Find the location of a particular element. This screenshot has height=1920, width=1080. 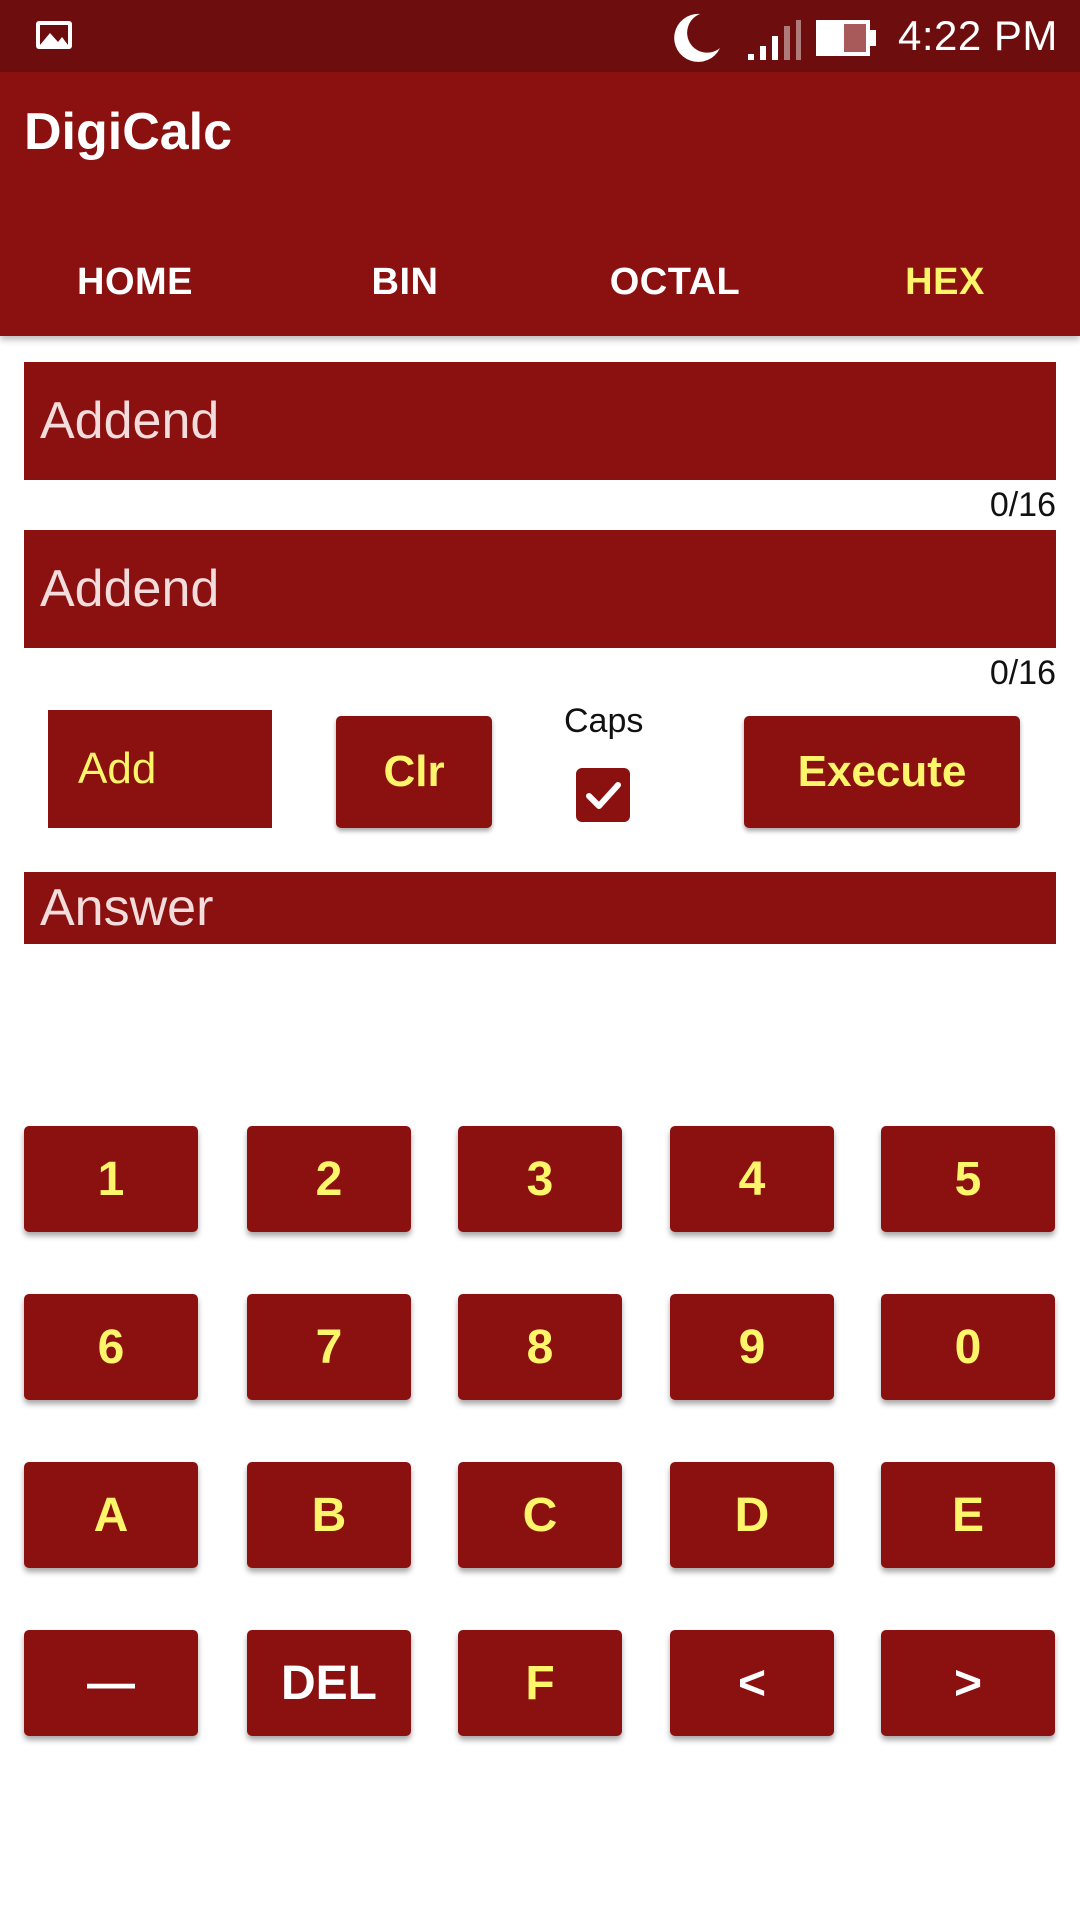

key-5: 5 is located at coordinates (968, 1179).